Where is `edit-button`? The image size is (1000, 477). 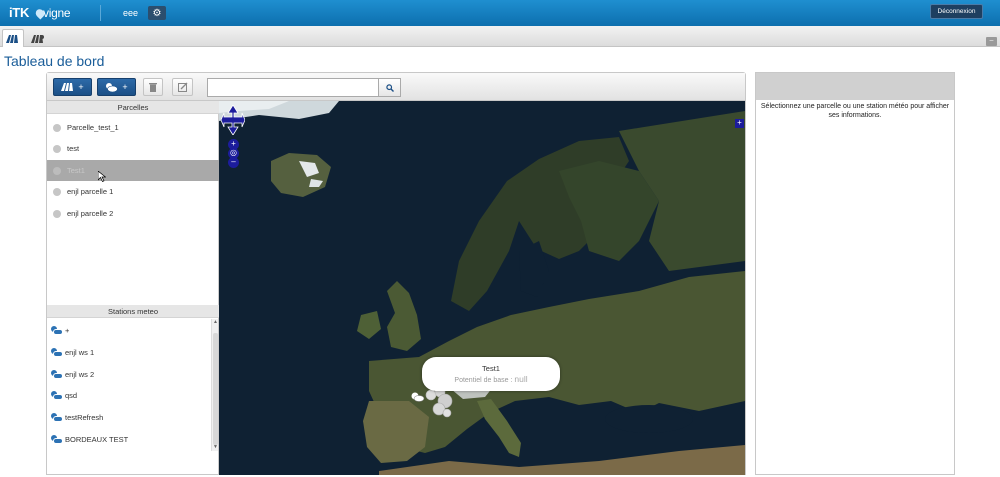
edit-button is located at coordinates (182, 87).